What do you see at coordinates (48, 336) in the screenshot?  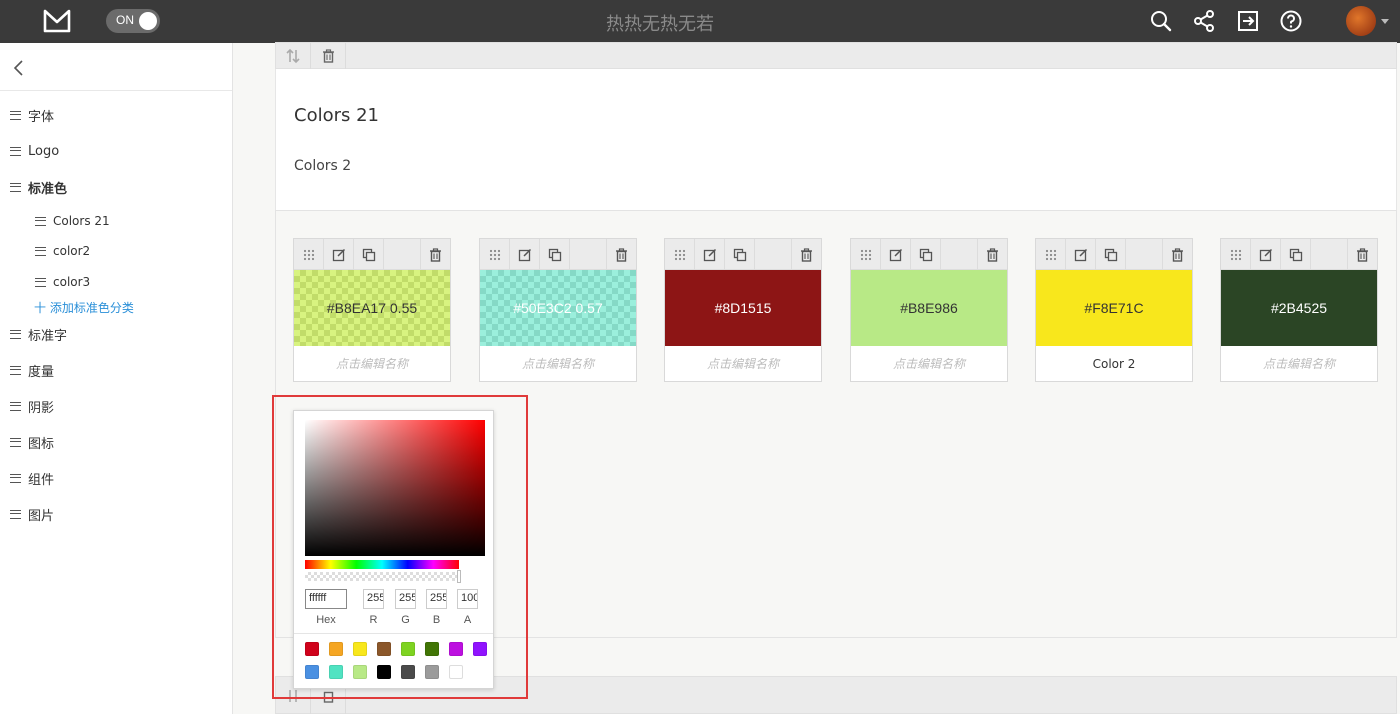 I see `sidebar-item-label: 标准字` at bounding box center [48, 336].